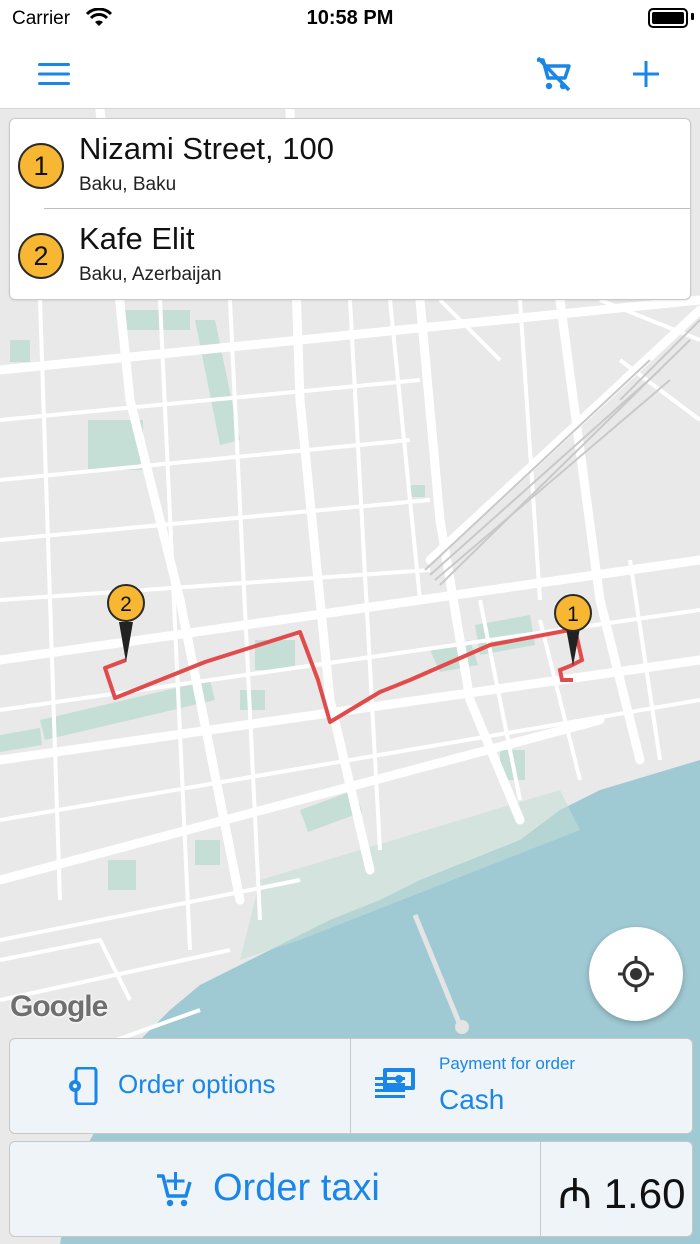 The image size is (700, 1244). What do you see at coordinates (521, 1086) in the screenshot?
I see `payment-method-button: Payment for order Cash` at bounding box center [521, 1086].